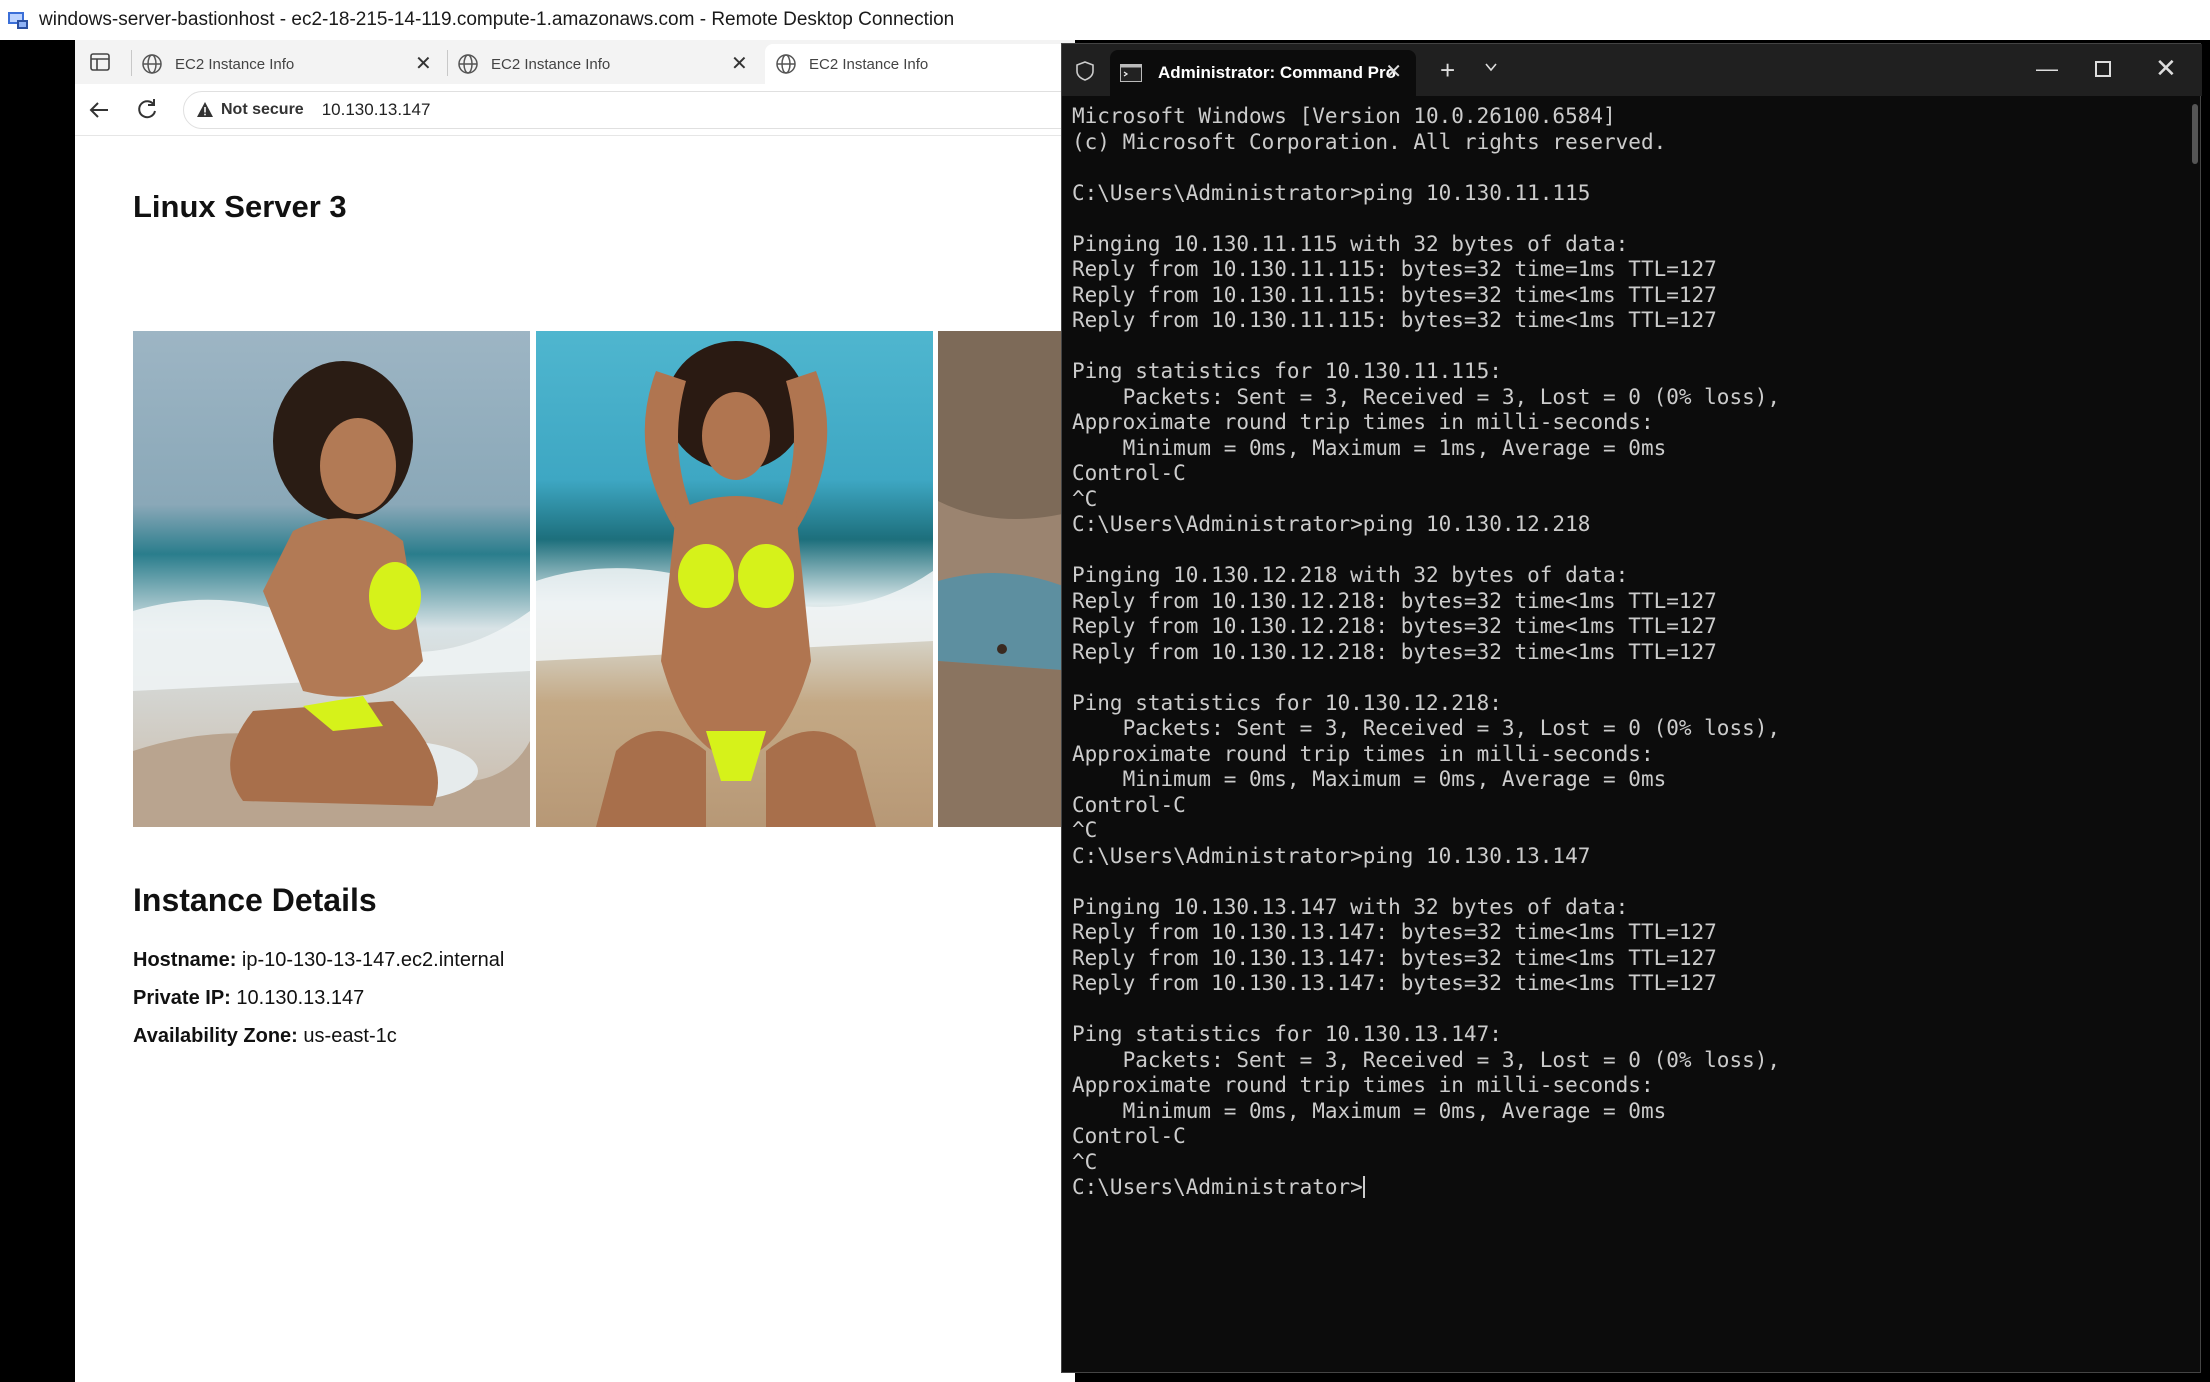  What do you see at coordinates (99, 110) in the screenshot?
I see `back-arrow-icon` at bounding box center [99, 110].